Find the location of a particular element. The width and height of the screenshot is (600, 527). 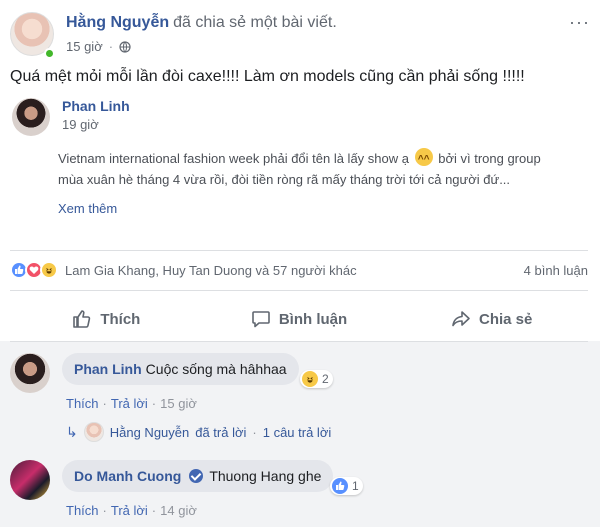

globe-icon is located at coordinates (125, 46).